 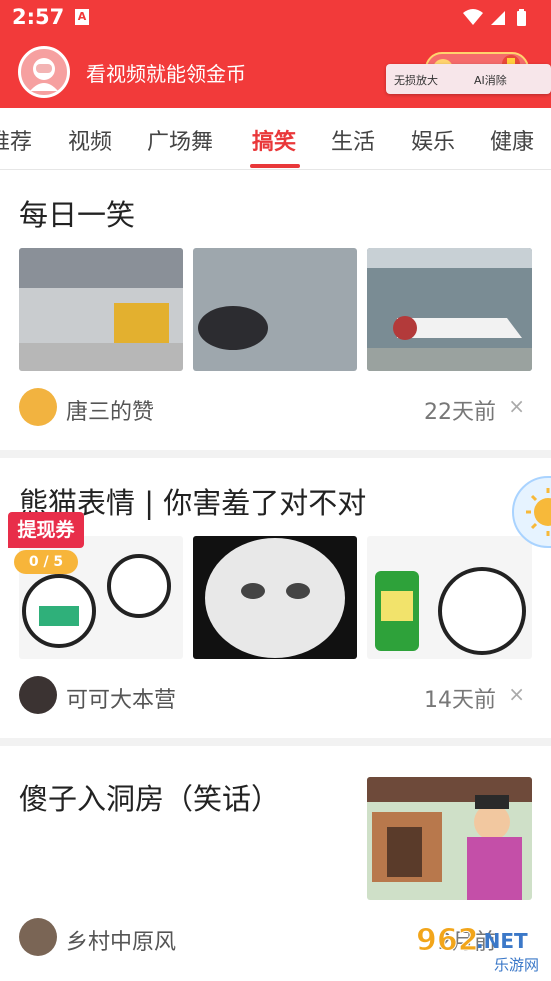 I want to click on promo-banner: 无损放大 AI消除, so click(x=468, y=79).